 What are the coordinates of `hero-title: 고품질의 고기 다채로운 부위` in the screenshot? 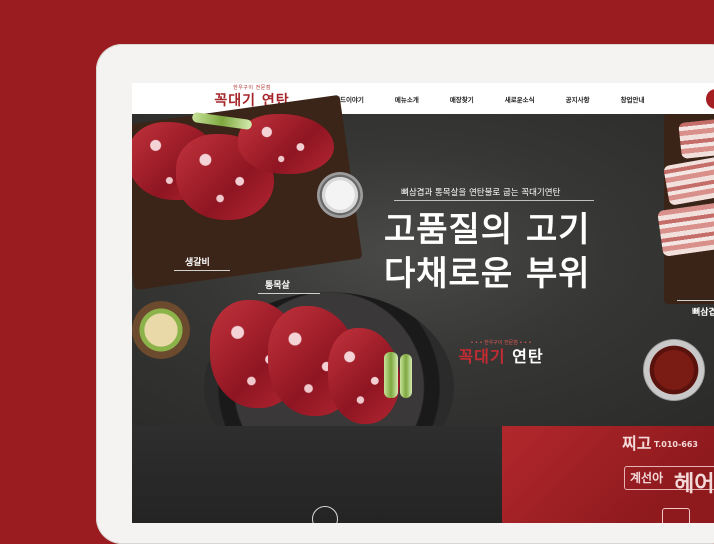 It's located at (487, 252).